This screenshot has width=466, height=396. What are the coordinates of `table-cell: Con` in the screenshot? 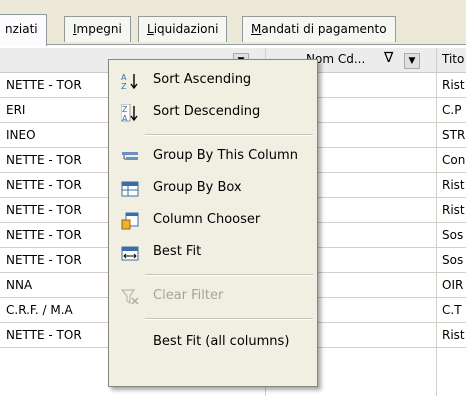 It's located at (454, 160).